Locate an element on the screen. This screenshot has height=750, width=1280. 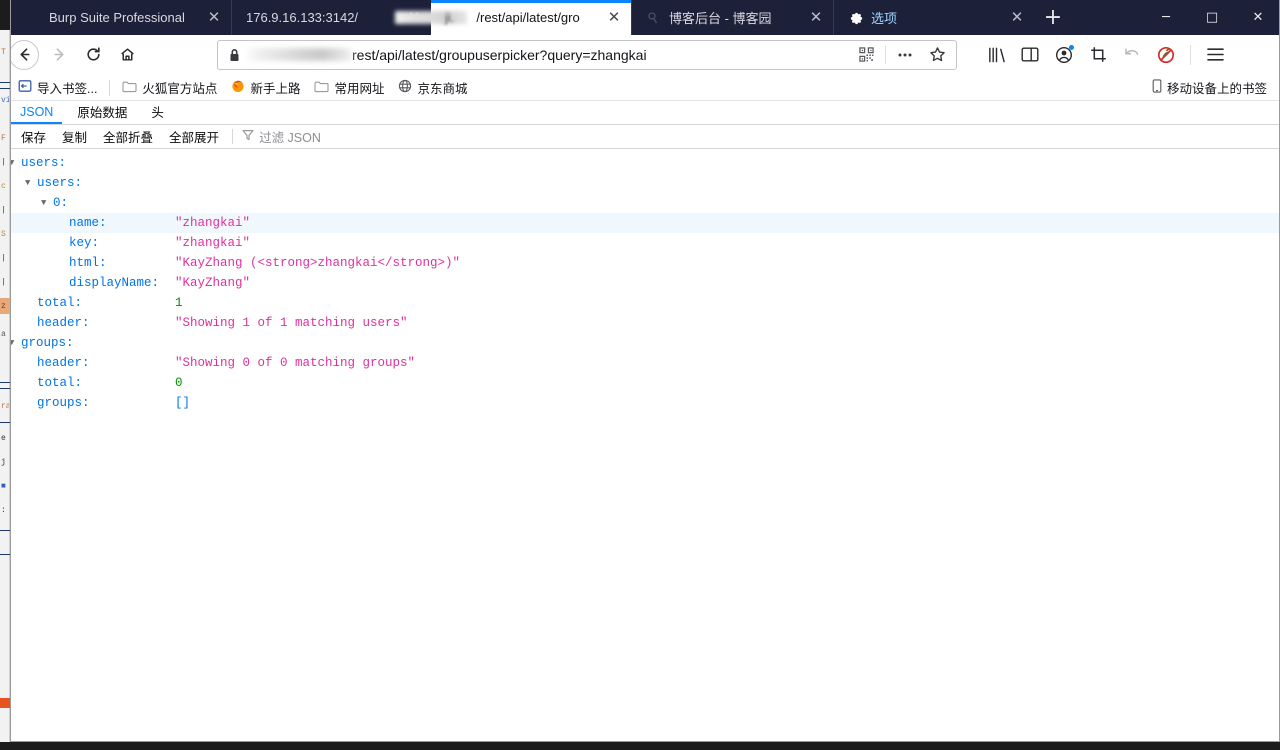
bookmark-label: 常用网址 is located at coordinates (359, 89).